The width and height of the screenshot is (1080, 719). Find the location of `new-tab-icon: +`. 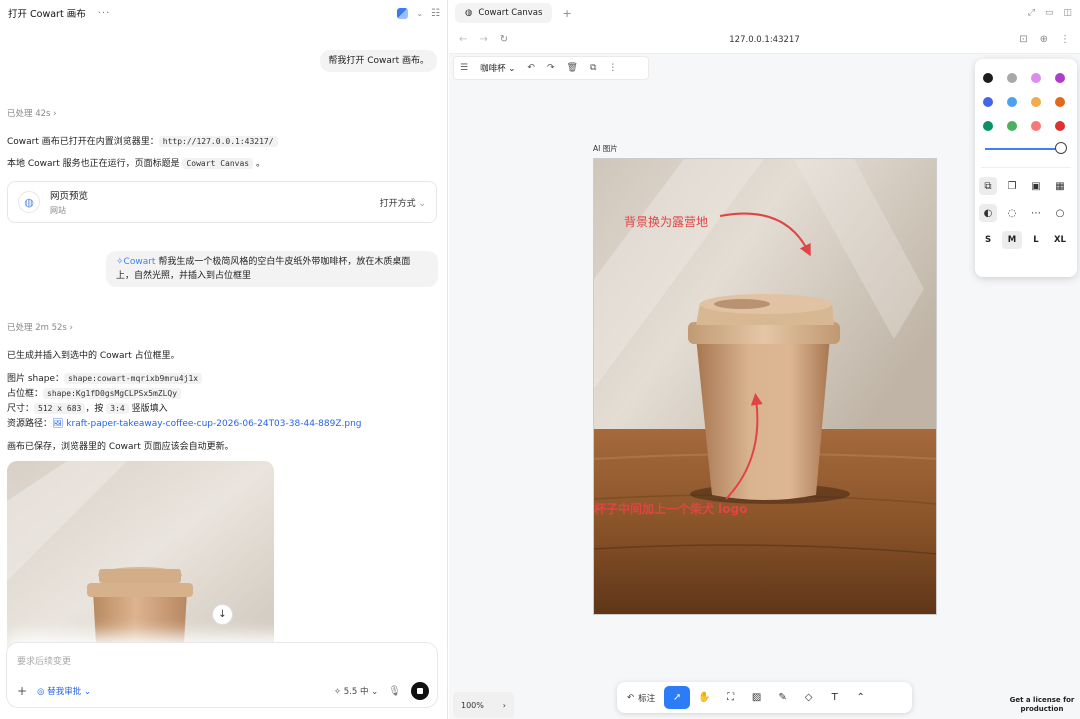

new-tab-icon: + is located at coordinates (566, 13).